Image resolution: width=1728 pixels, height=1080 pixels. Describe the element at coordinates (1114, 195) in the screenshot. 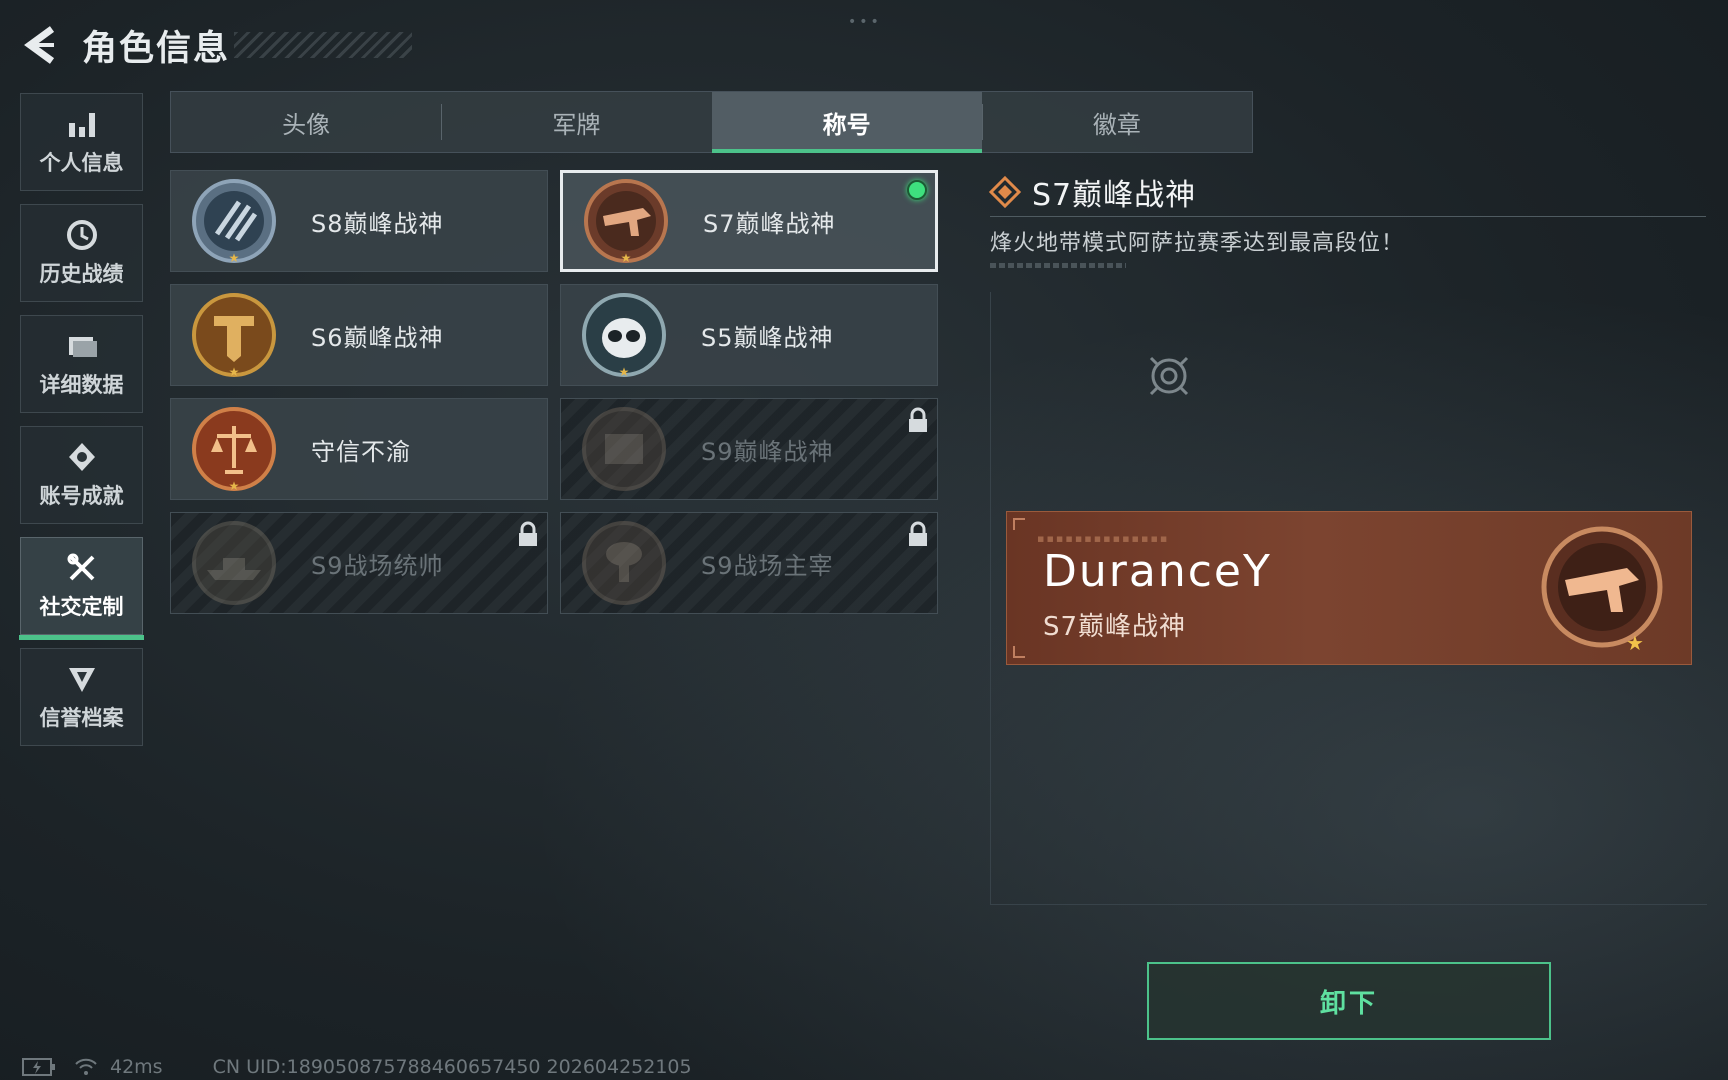

I see `detail-title-name: S7巅峰战神` at that location.